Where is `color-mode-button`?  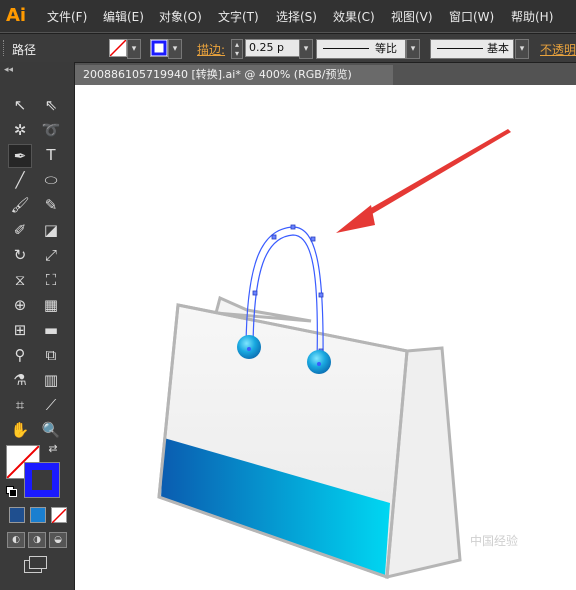
color-mode-button is located at coordinates (17, 515).